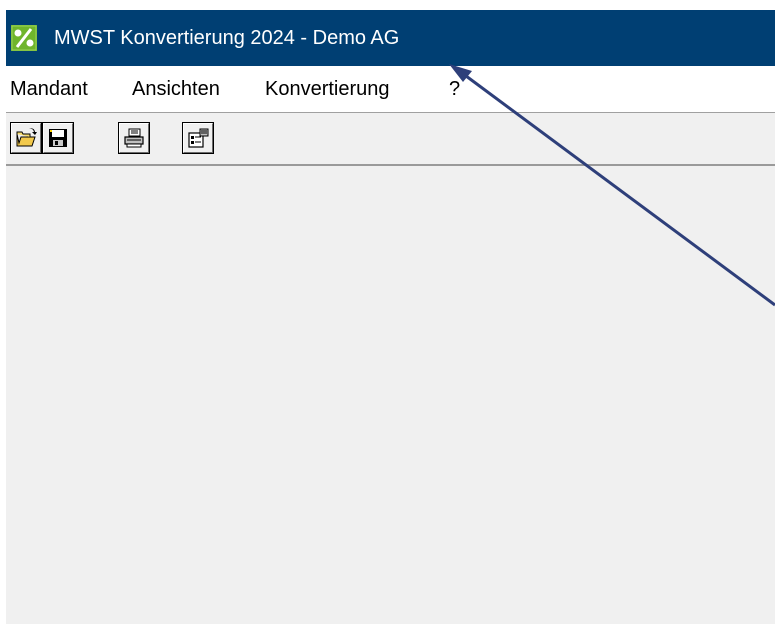  I want to click on menu-item-mandant: Mandant, so click(49, 89).